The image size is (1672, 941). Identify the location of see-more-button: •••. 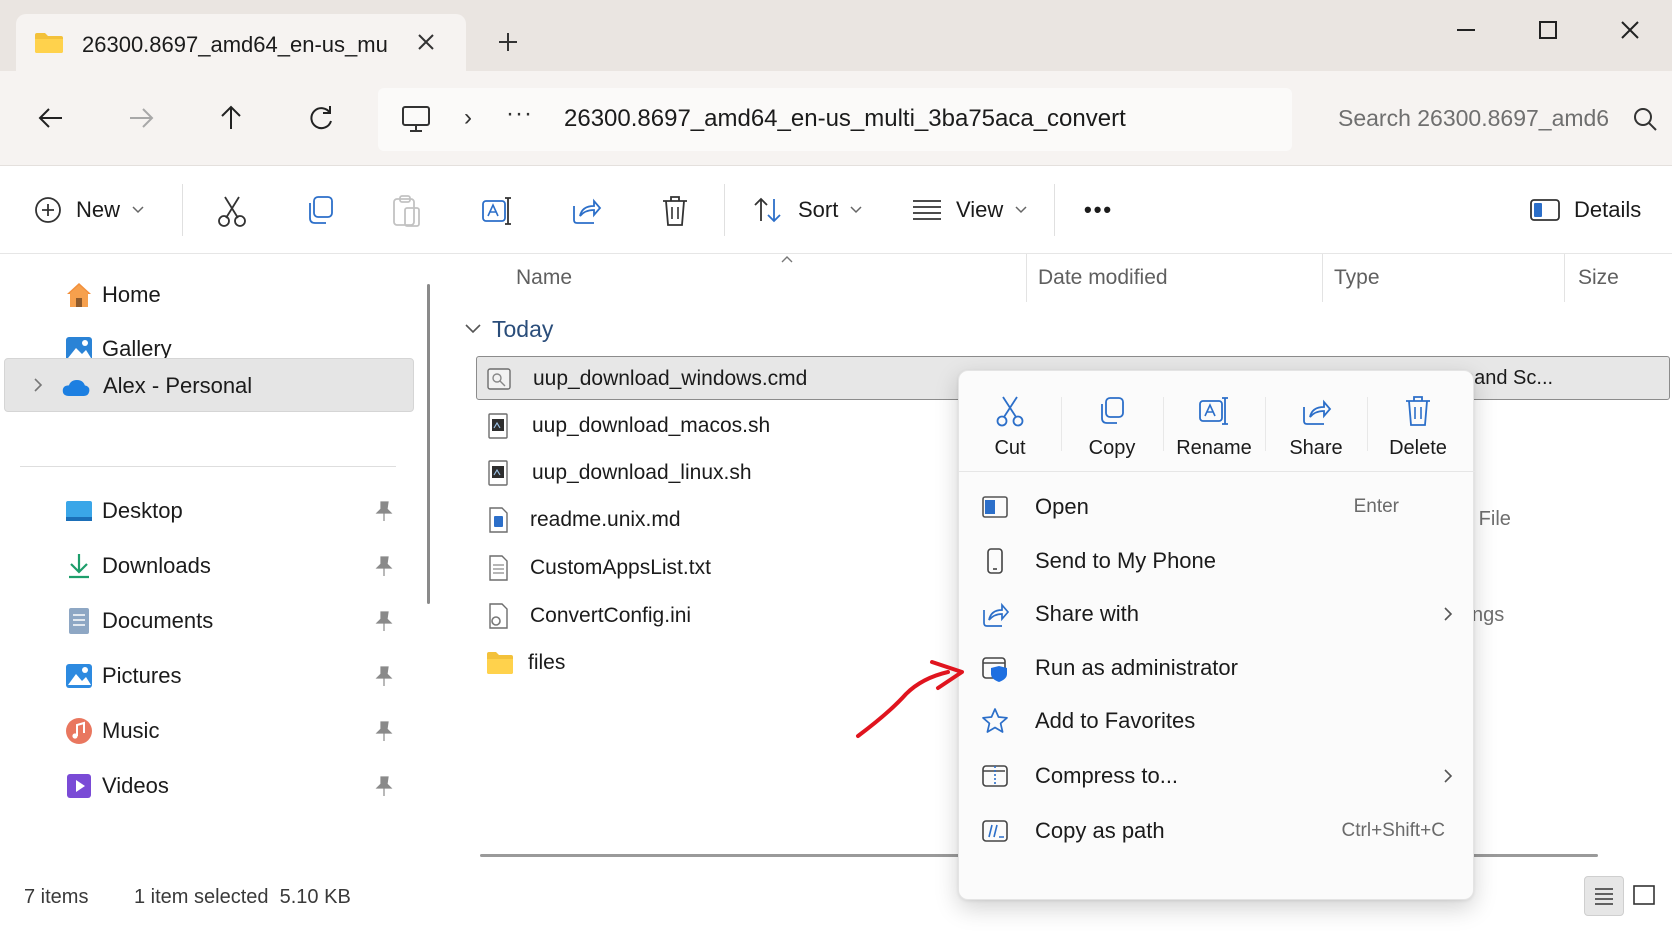
(1098, 210).